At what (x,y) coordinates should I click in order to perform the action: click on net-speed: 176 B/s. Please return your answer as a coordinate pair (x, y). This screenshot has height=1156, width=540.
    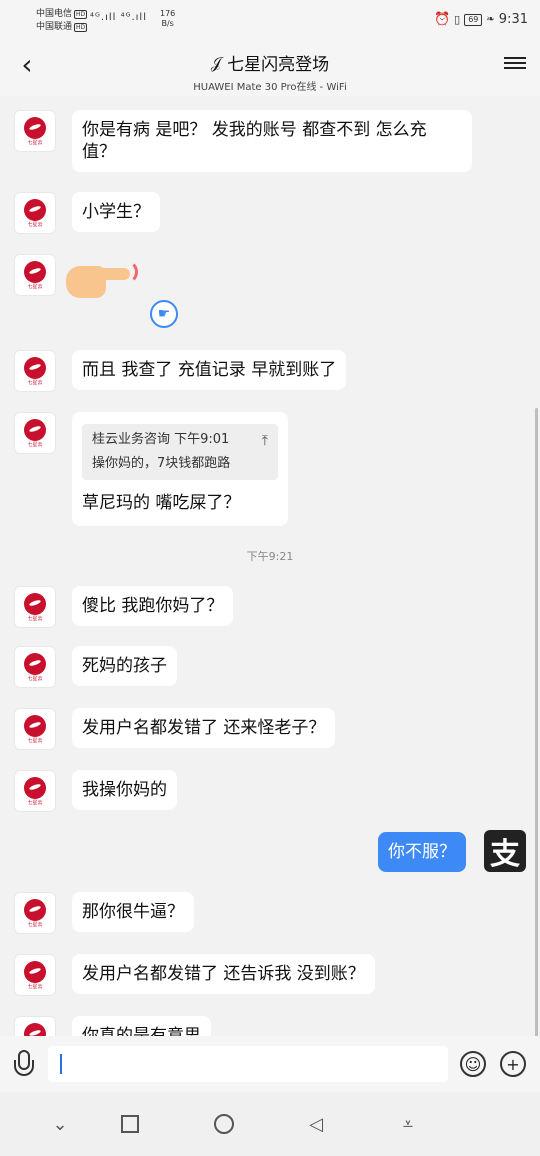
    Looking at the image, I should click on (167, 19).